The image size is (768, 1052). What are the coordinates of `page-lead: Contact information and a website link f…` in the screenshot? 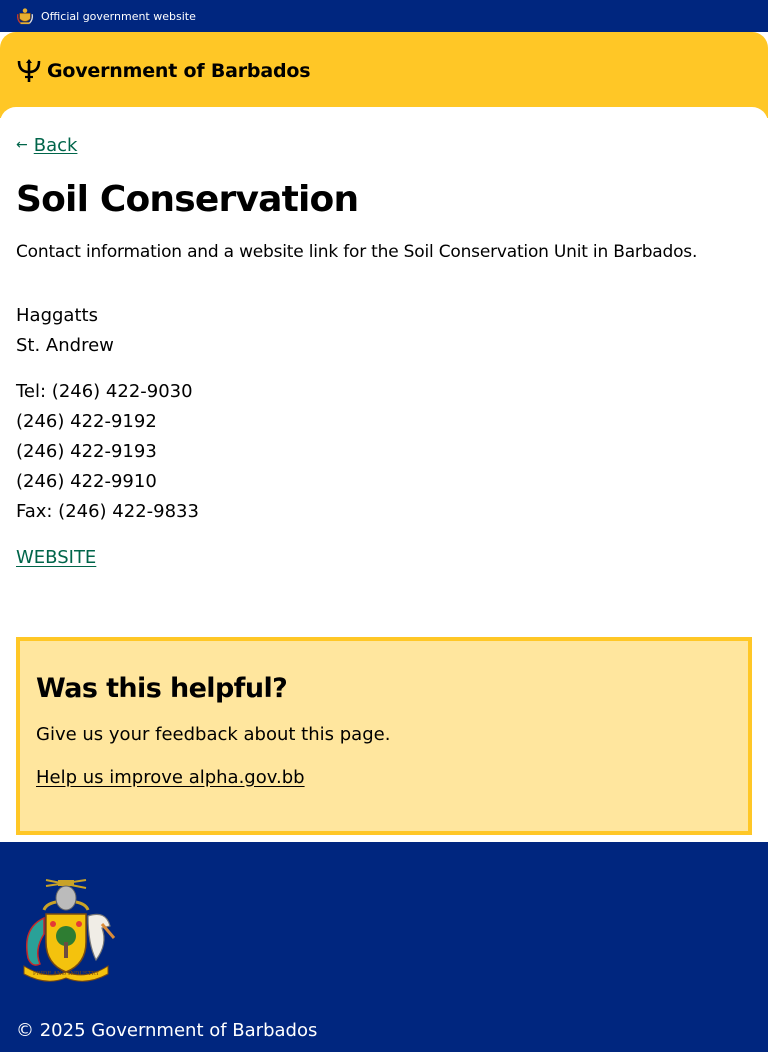 It's located at (357, 252).